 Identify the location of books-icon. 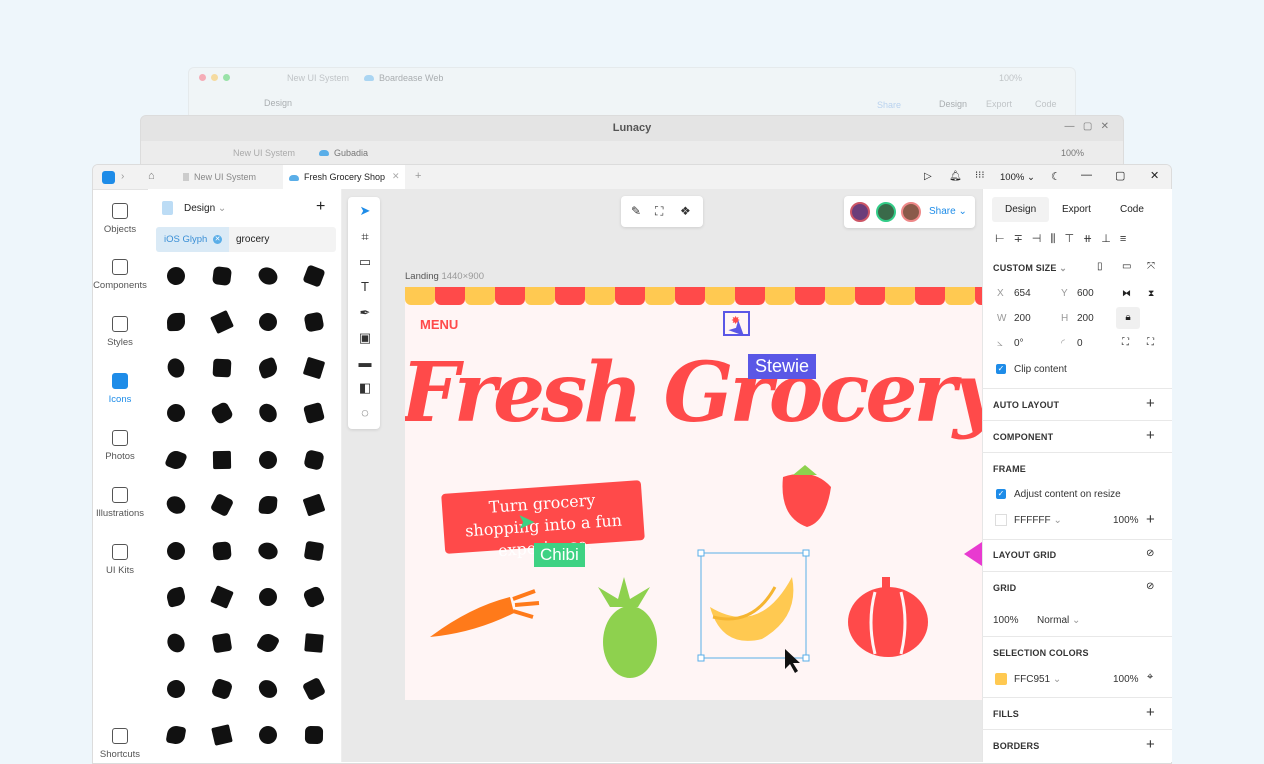
(222, 551).